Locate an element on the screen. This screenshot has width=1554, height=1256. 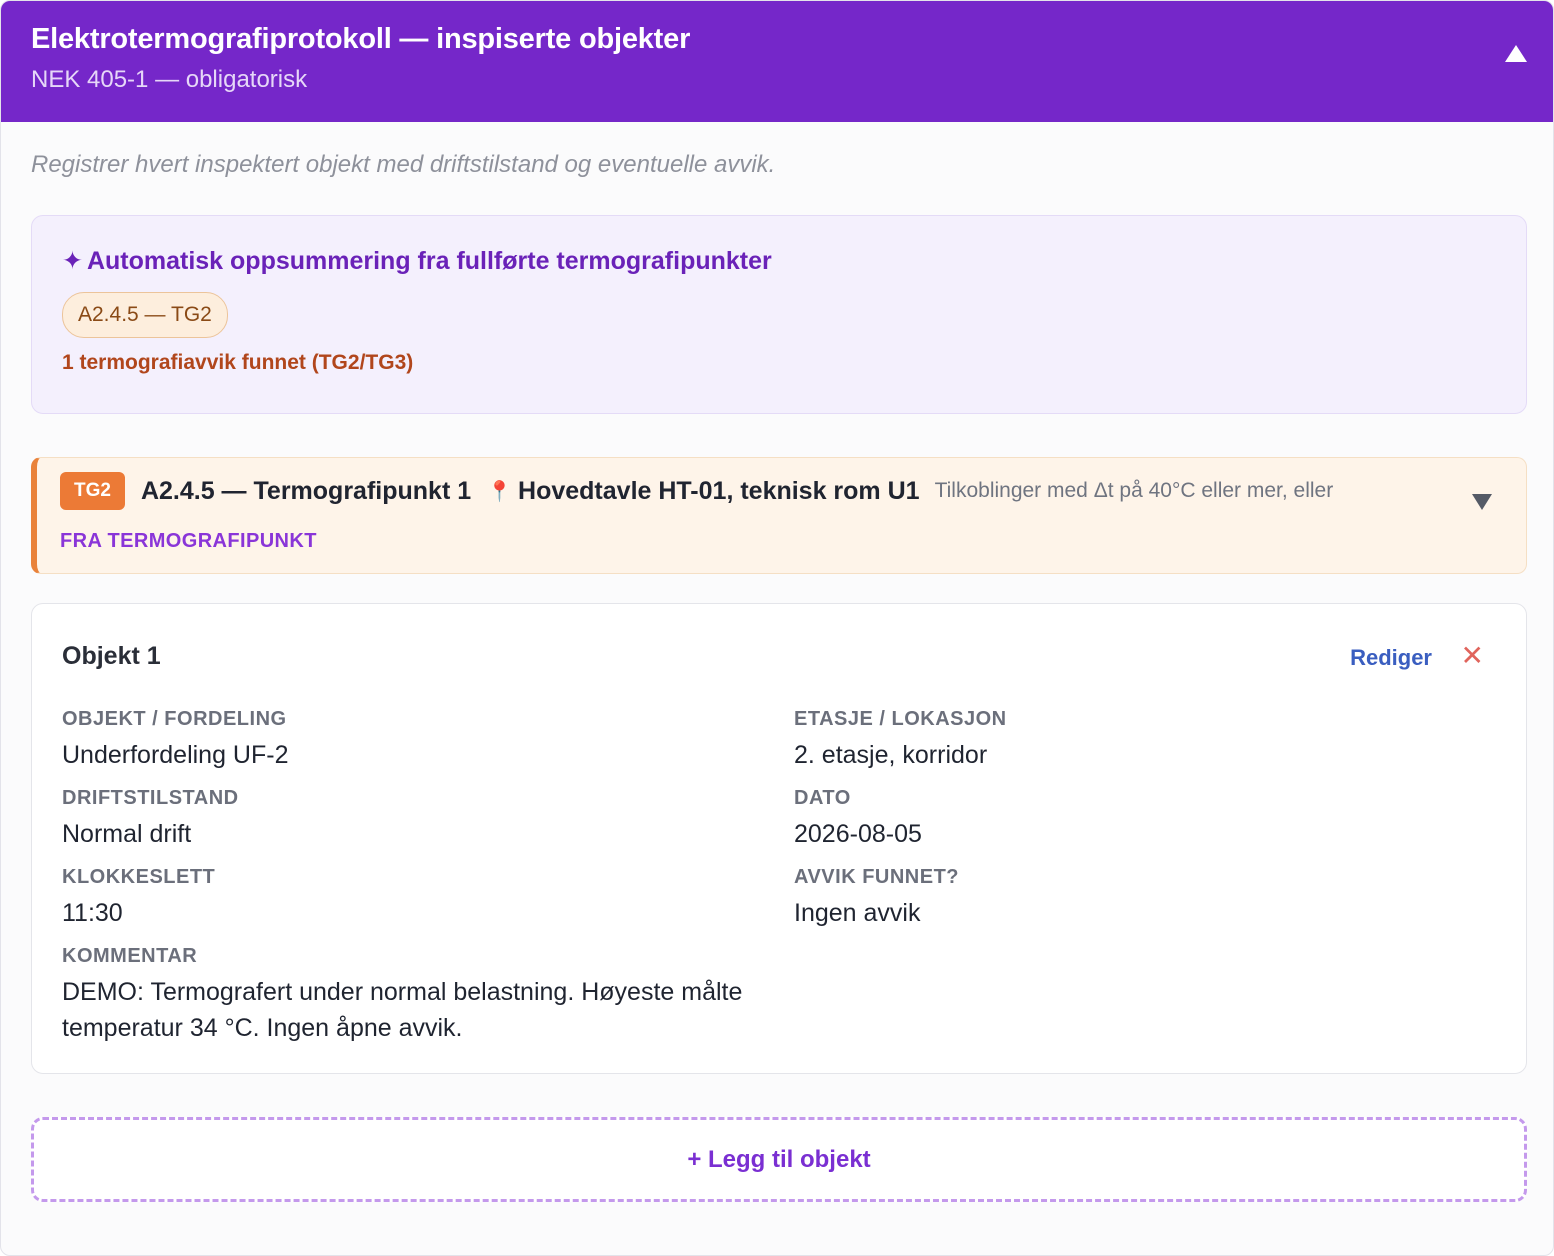
point-source-label: FRA TERMOGRAFIPUNKT is located at coordinates (188, 541).